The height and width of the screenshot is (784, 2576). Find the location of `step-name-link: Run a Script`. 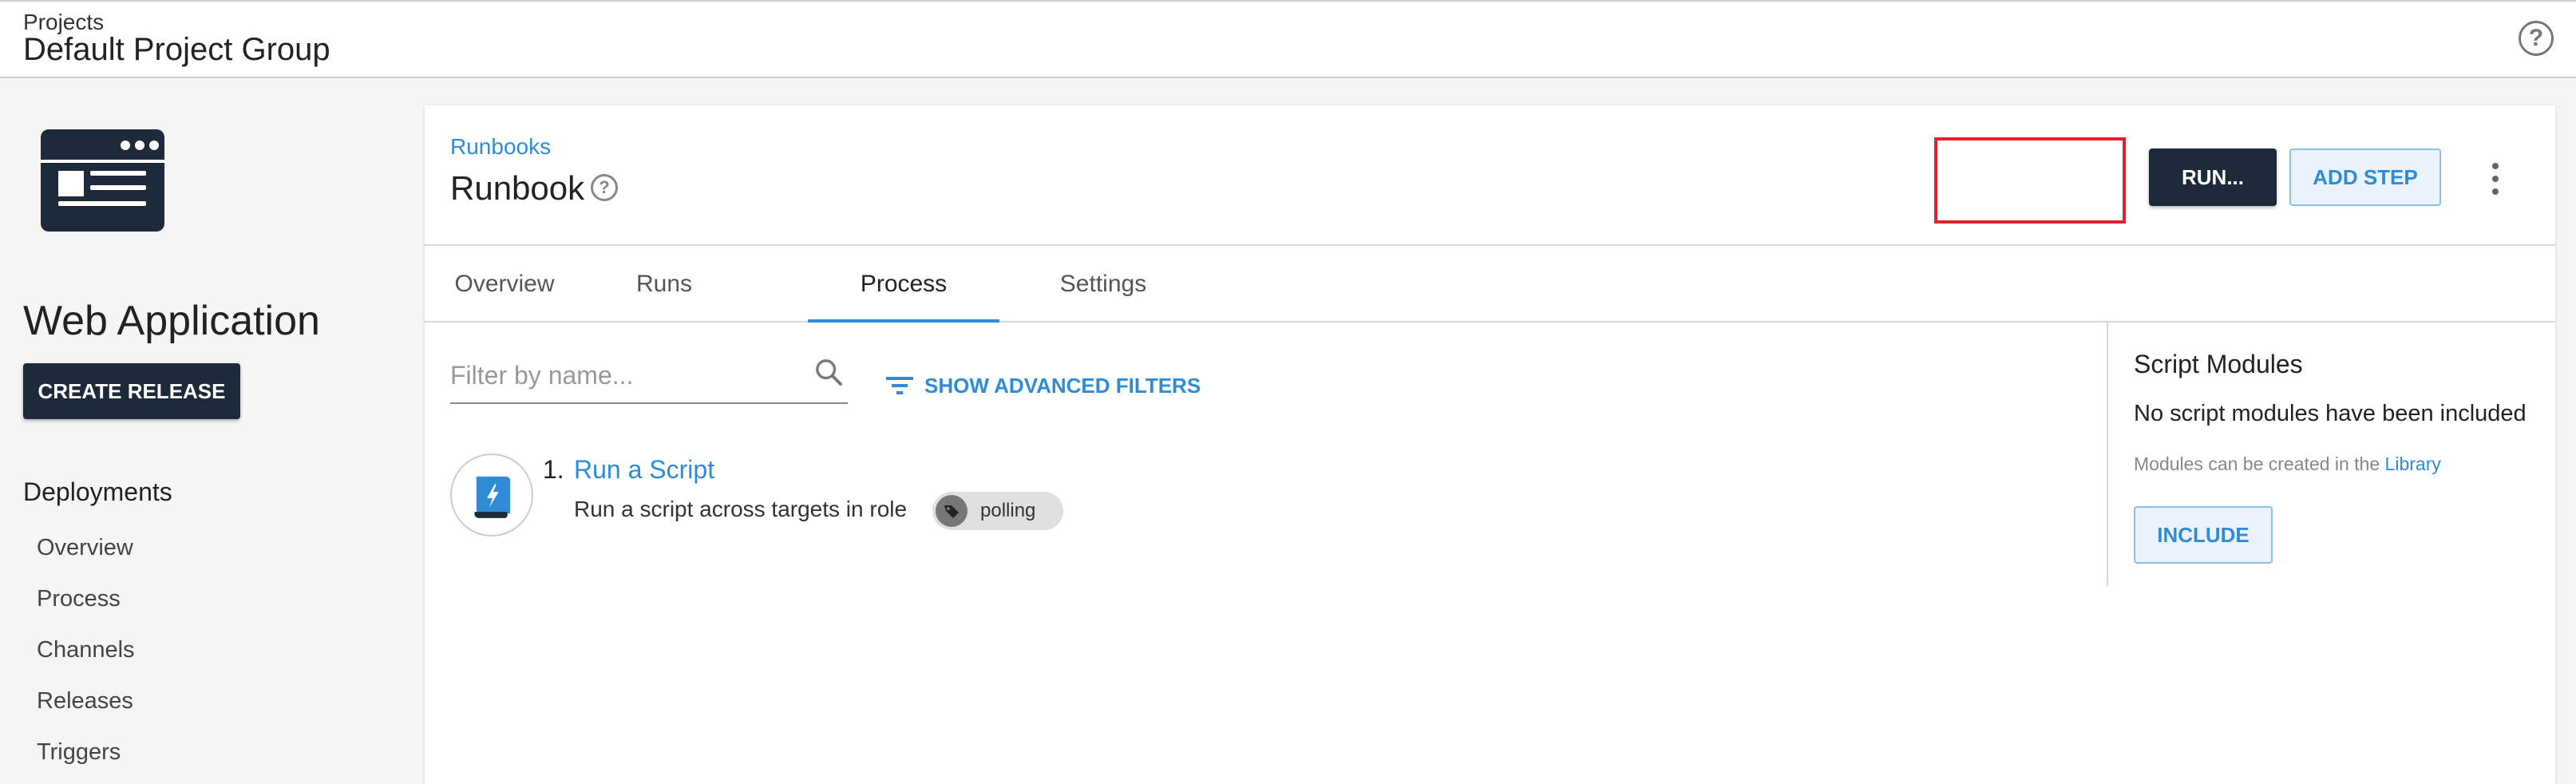

step-name-link: Run a Script is located at coordinates (644, 470).